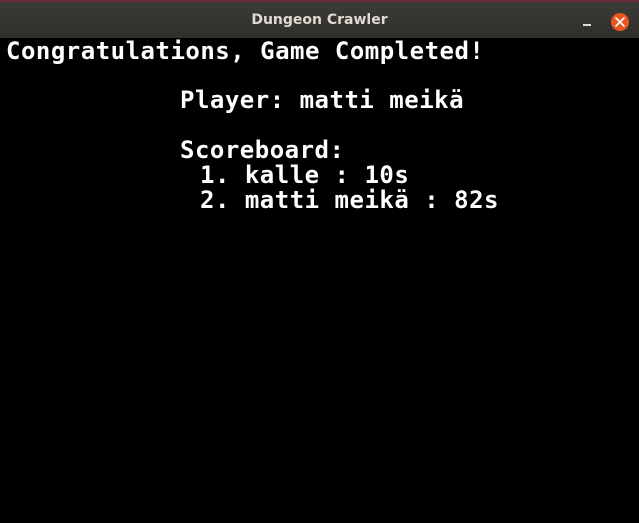 This screenshot has width=639, height=523. Describe the element at coordinates (305, 175) in the screenshot. I see `scoreboard-entry: 1. kalle : 10s` at that location.